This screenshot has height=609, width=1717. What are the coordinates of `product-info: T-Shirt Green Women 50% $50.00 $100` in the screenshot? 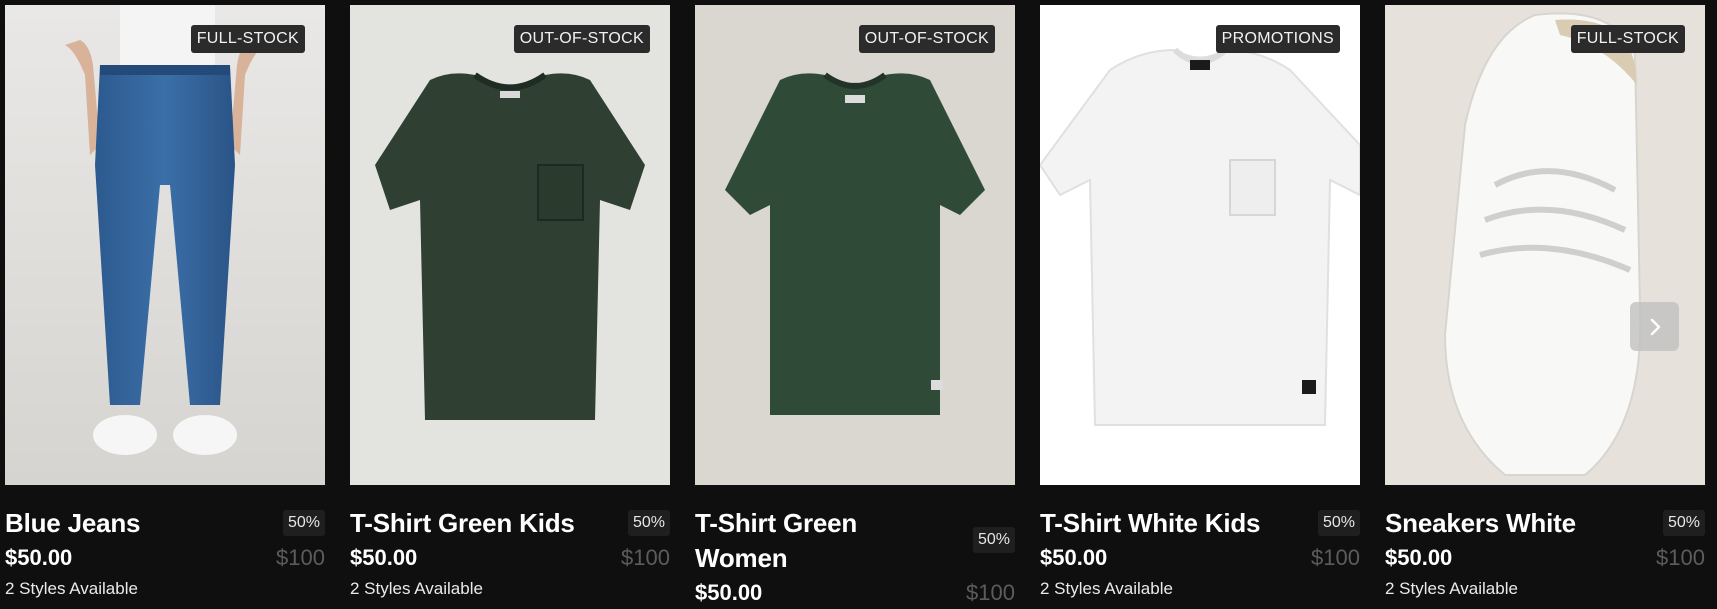 It's located at (855, 557).